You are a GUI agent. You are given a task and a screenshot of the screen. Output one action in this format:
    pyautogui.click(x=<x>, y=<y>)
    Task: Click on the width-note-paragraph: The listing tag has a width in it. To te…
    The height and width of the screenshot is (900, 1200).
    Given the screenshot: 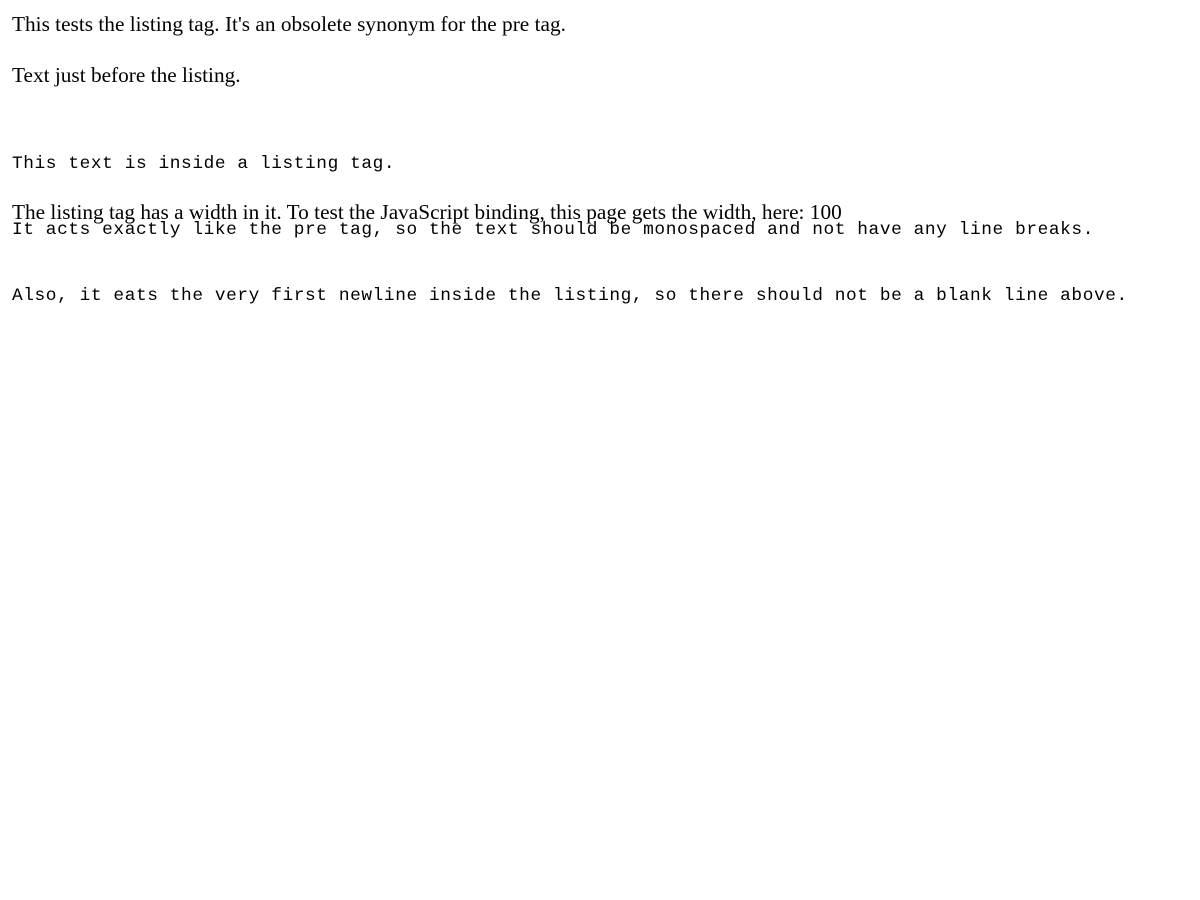 What is the action you would take?
    pyautogui.click(x=427, y=212)
    